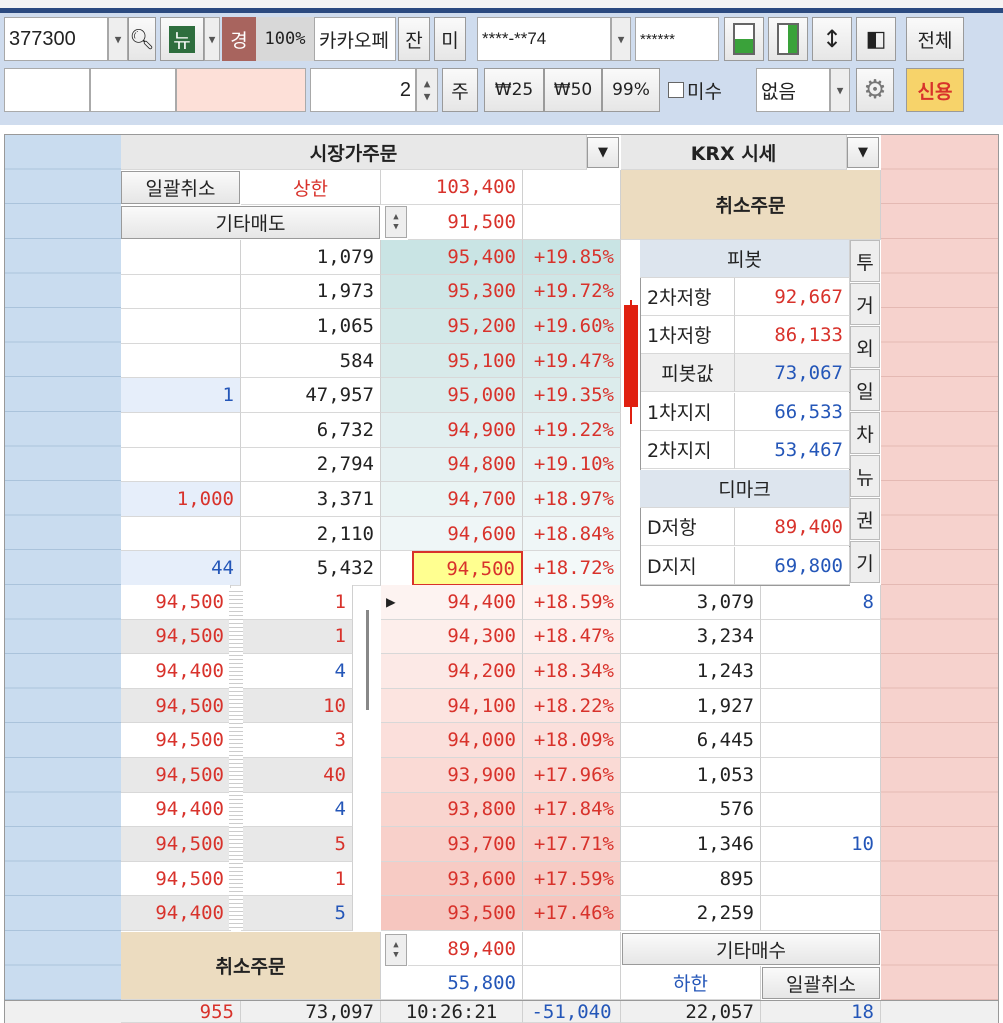  I want to click on bid-order-qty: 8, so click(821, 602).